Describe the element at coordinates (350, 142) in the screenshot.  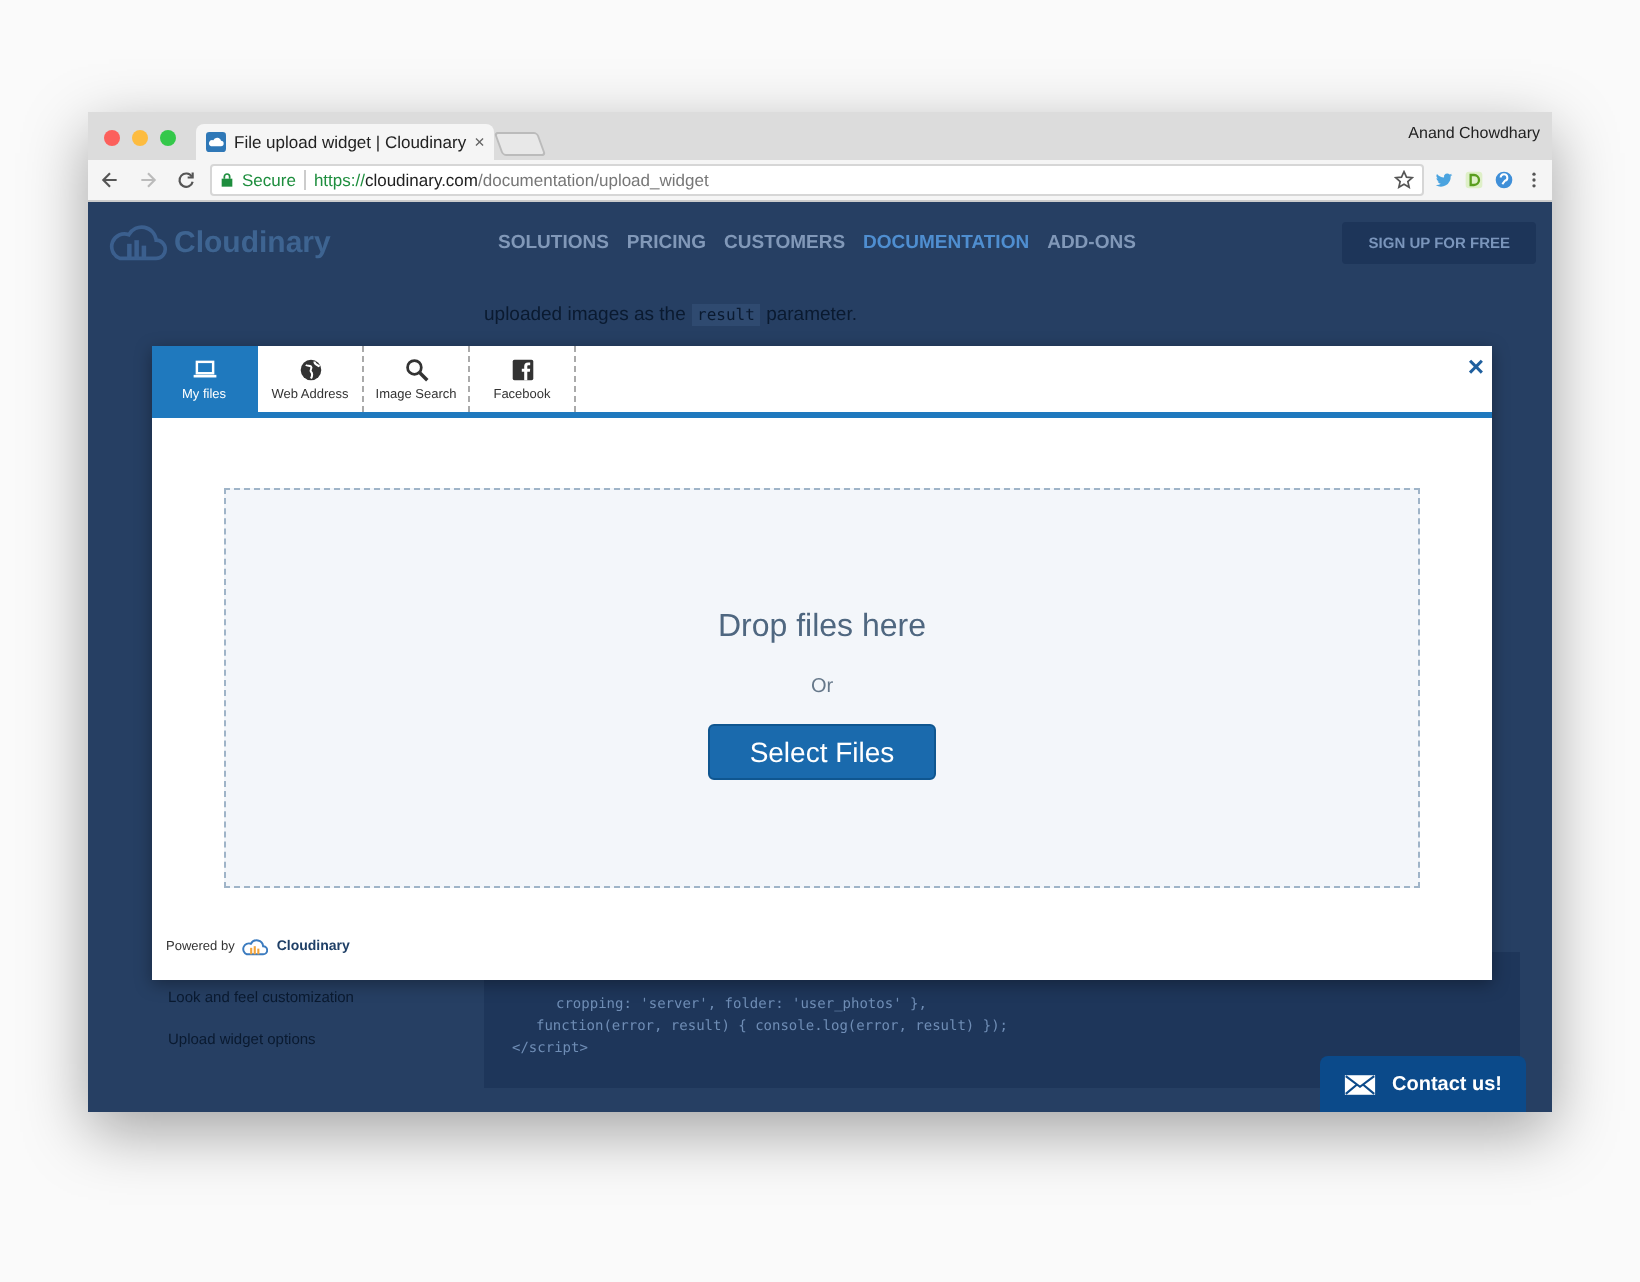
I see `tab-title: File upload widget | Cloudinary` at that location.